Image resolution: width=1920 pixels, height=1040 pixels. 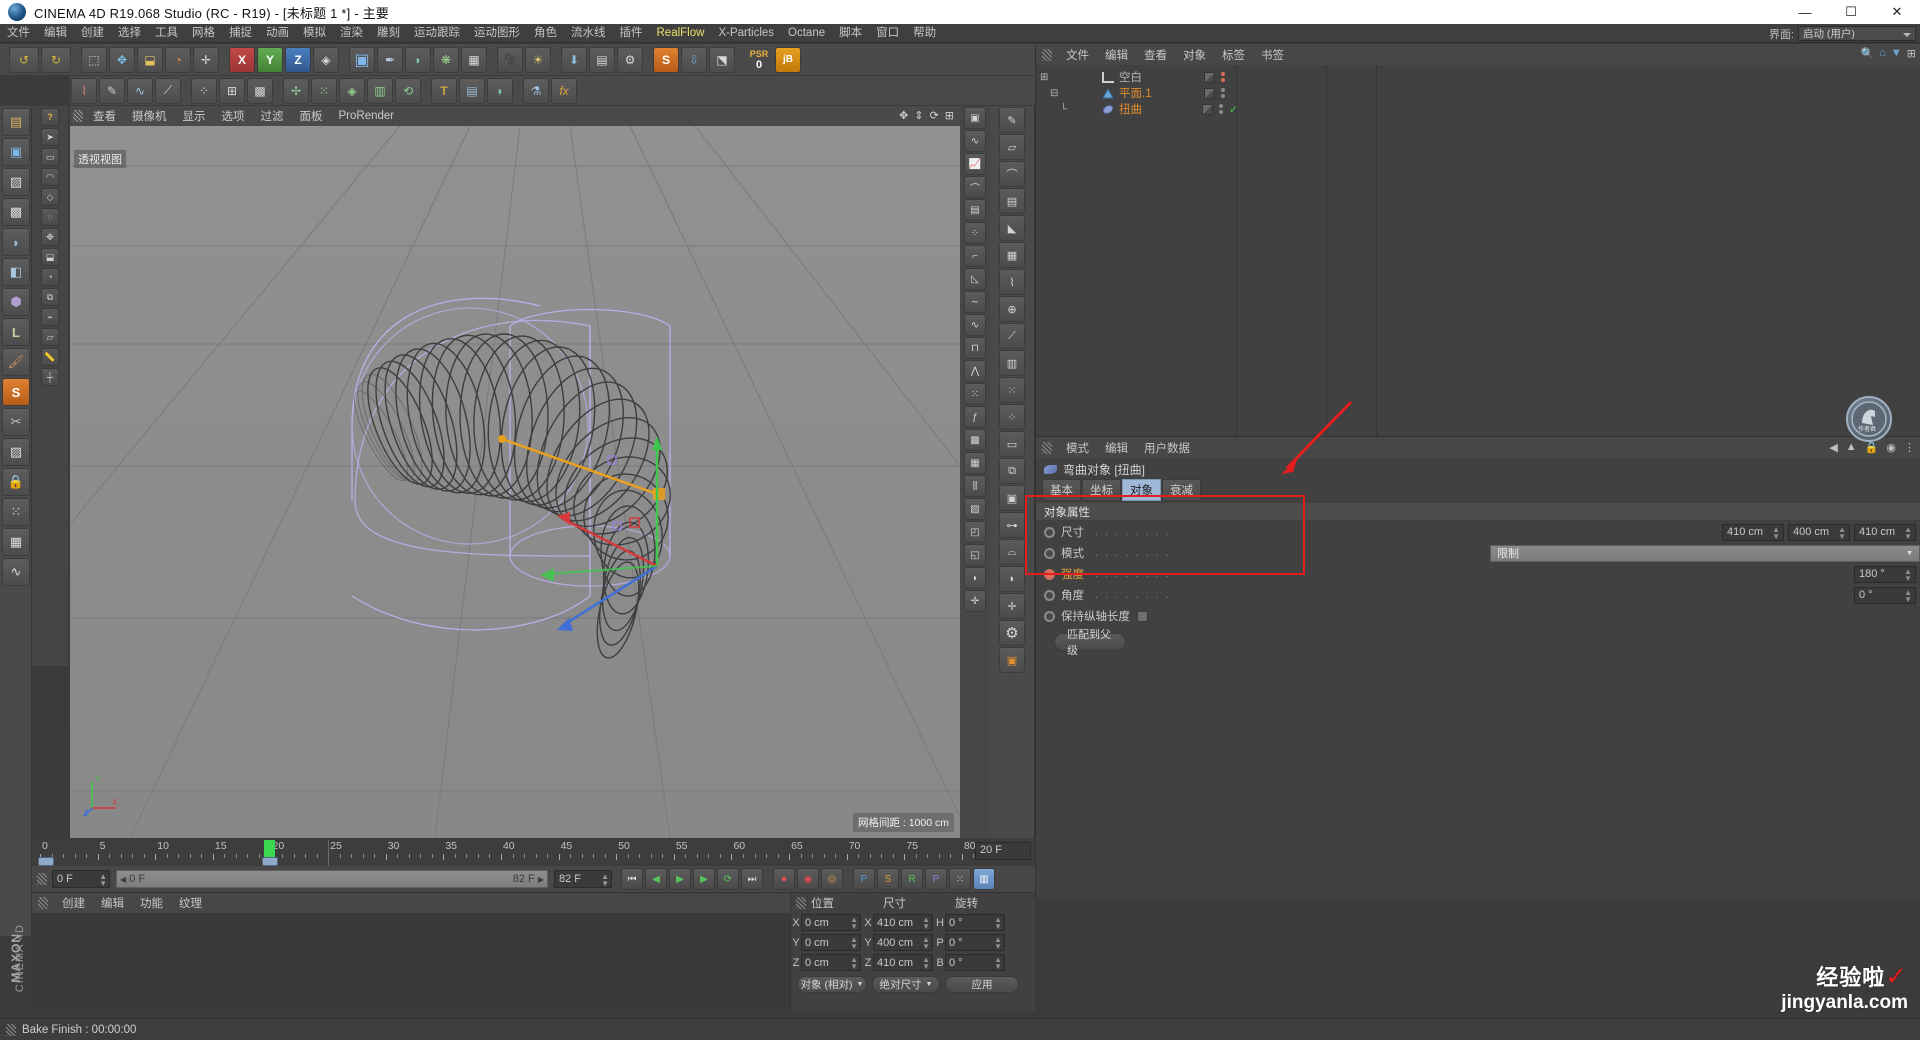 What do you see at coordinates (694, 59) in the screenshot?
I see `import-icon: ⇩` at bounding box center [694, 59].